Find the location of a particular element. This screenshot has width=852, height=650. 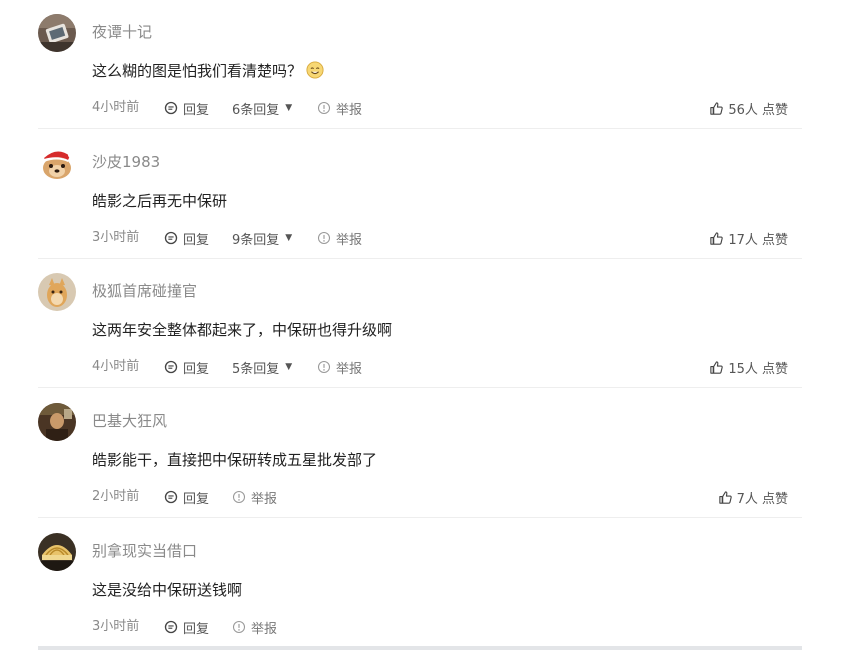

comment-text: 皓影能干，直接把中保研转成五星批发部了 is located at coordinates (235, 460).